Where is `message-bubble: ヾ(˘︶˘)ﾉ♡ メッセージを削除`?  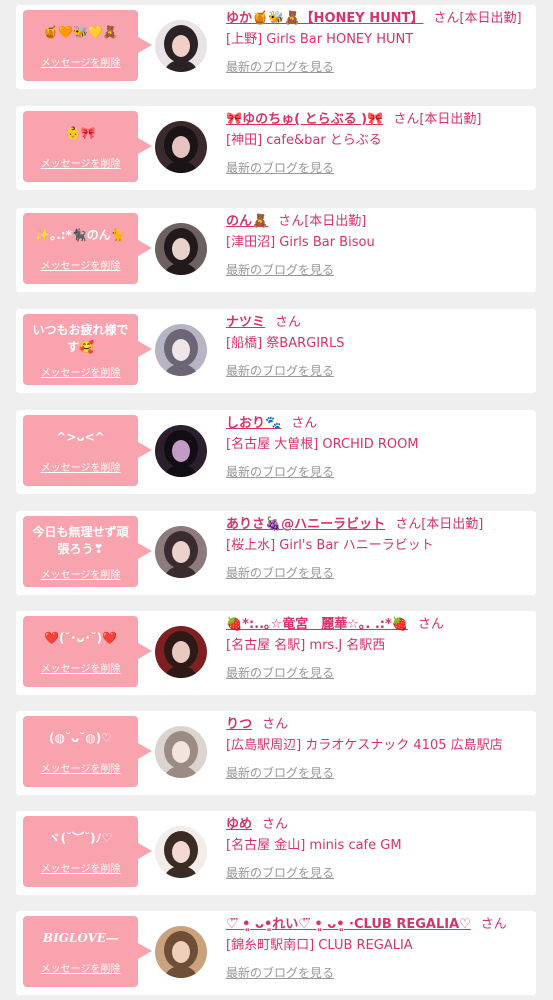
message-bubble: ヾ(˘︶˘)ﾉ♡ メッセージを削除 is located at coordinates (87, 851).